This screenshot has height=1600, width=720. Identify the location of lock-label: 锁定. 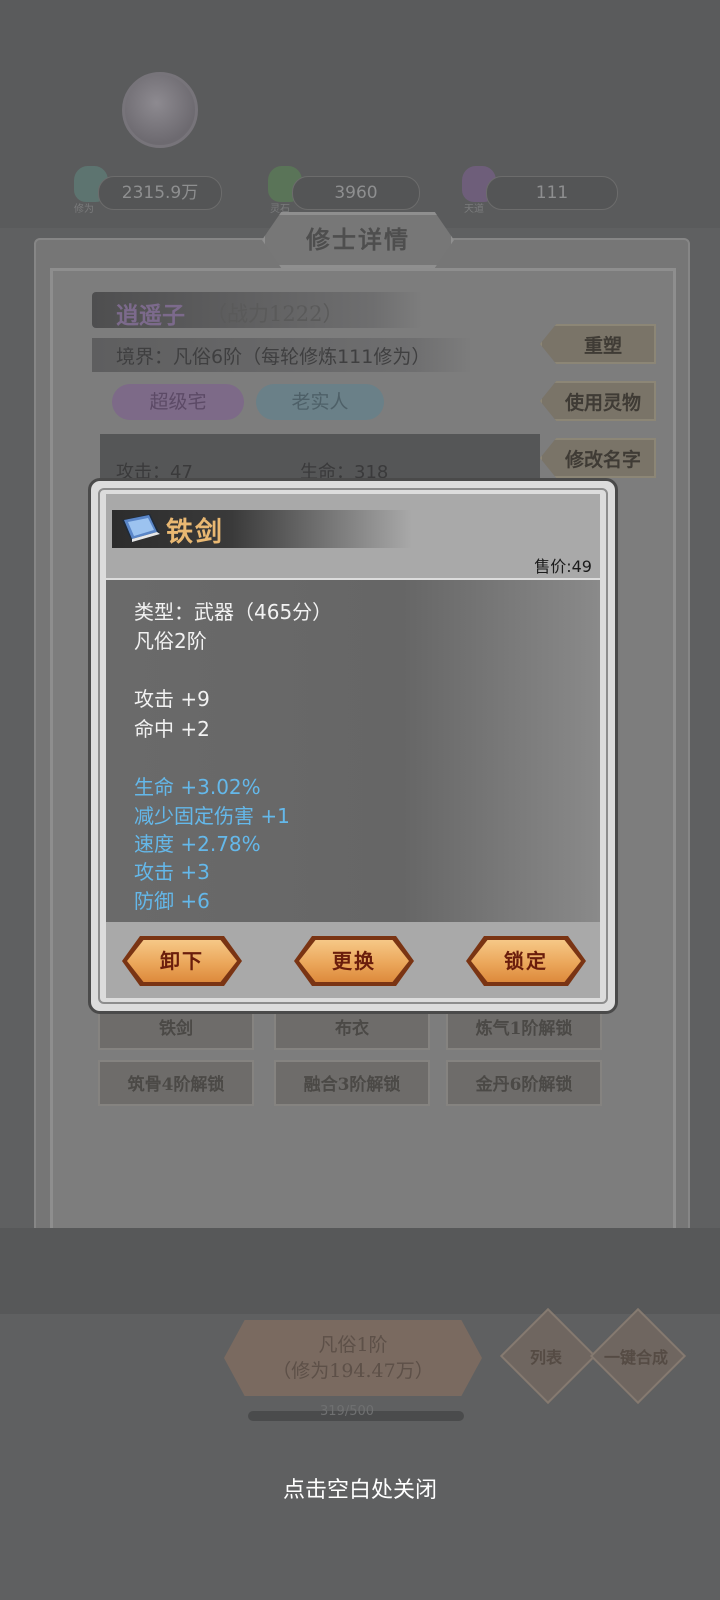
(526, 961).